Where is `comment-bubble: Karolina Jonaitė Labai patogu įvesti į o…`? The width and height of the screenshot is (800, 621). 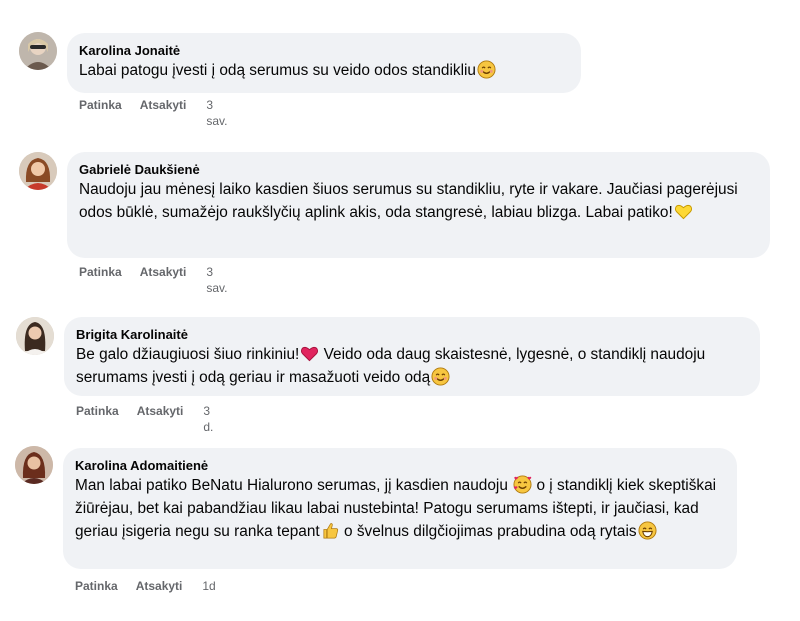
comment-bubble: Karolina Jonaitė Labai patogu įvesti į o… is located at coordinates (324, 63).